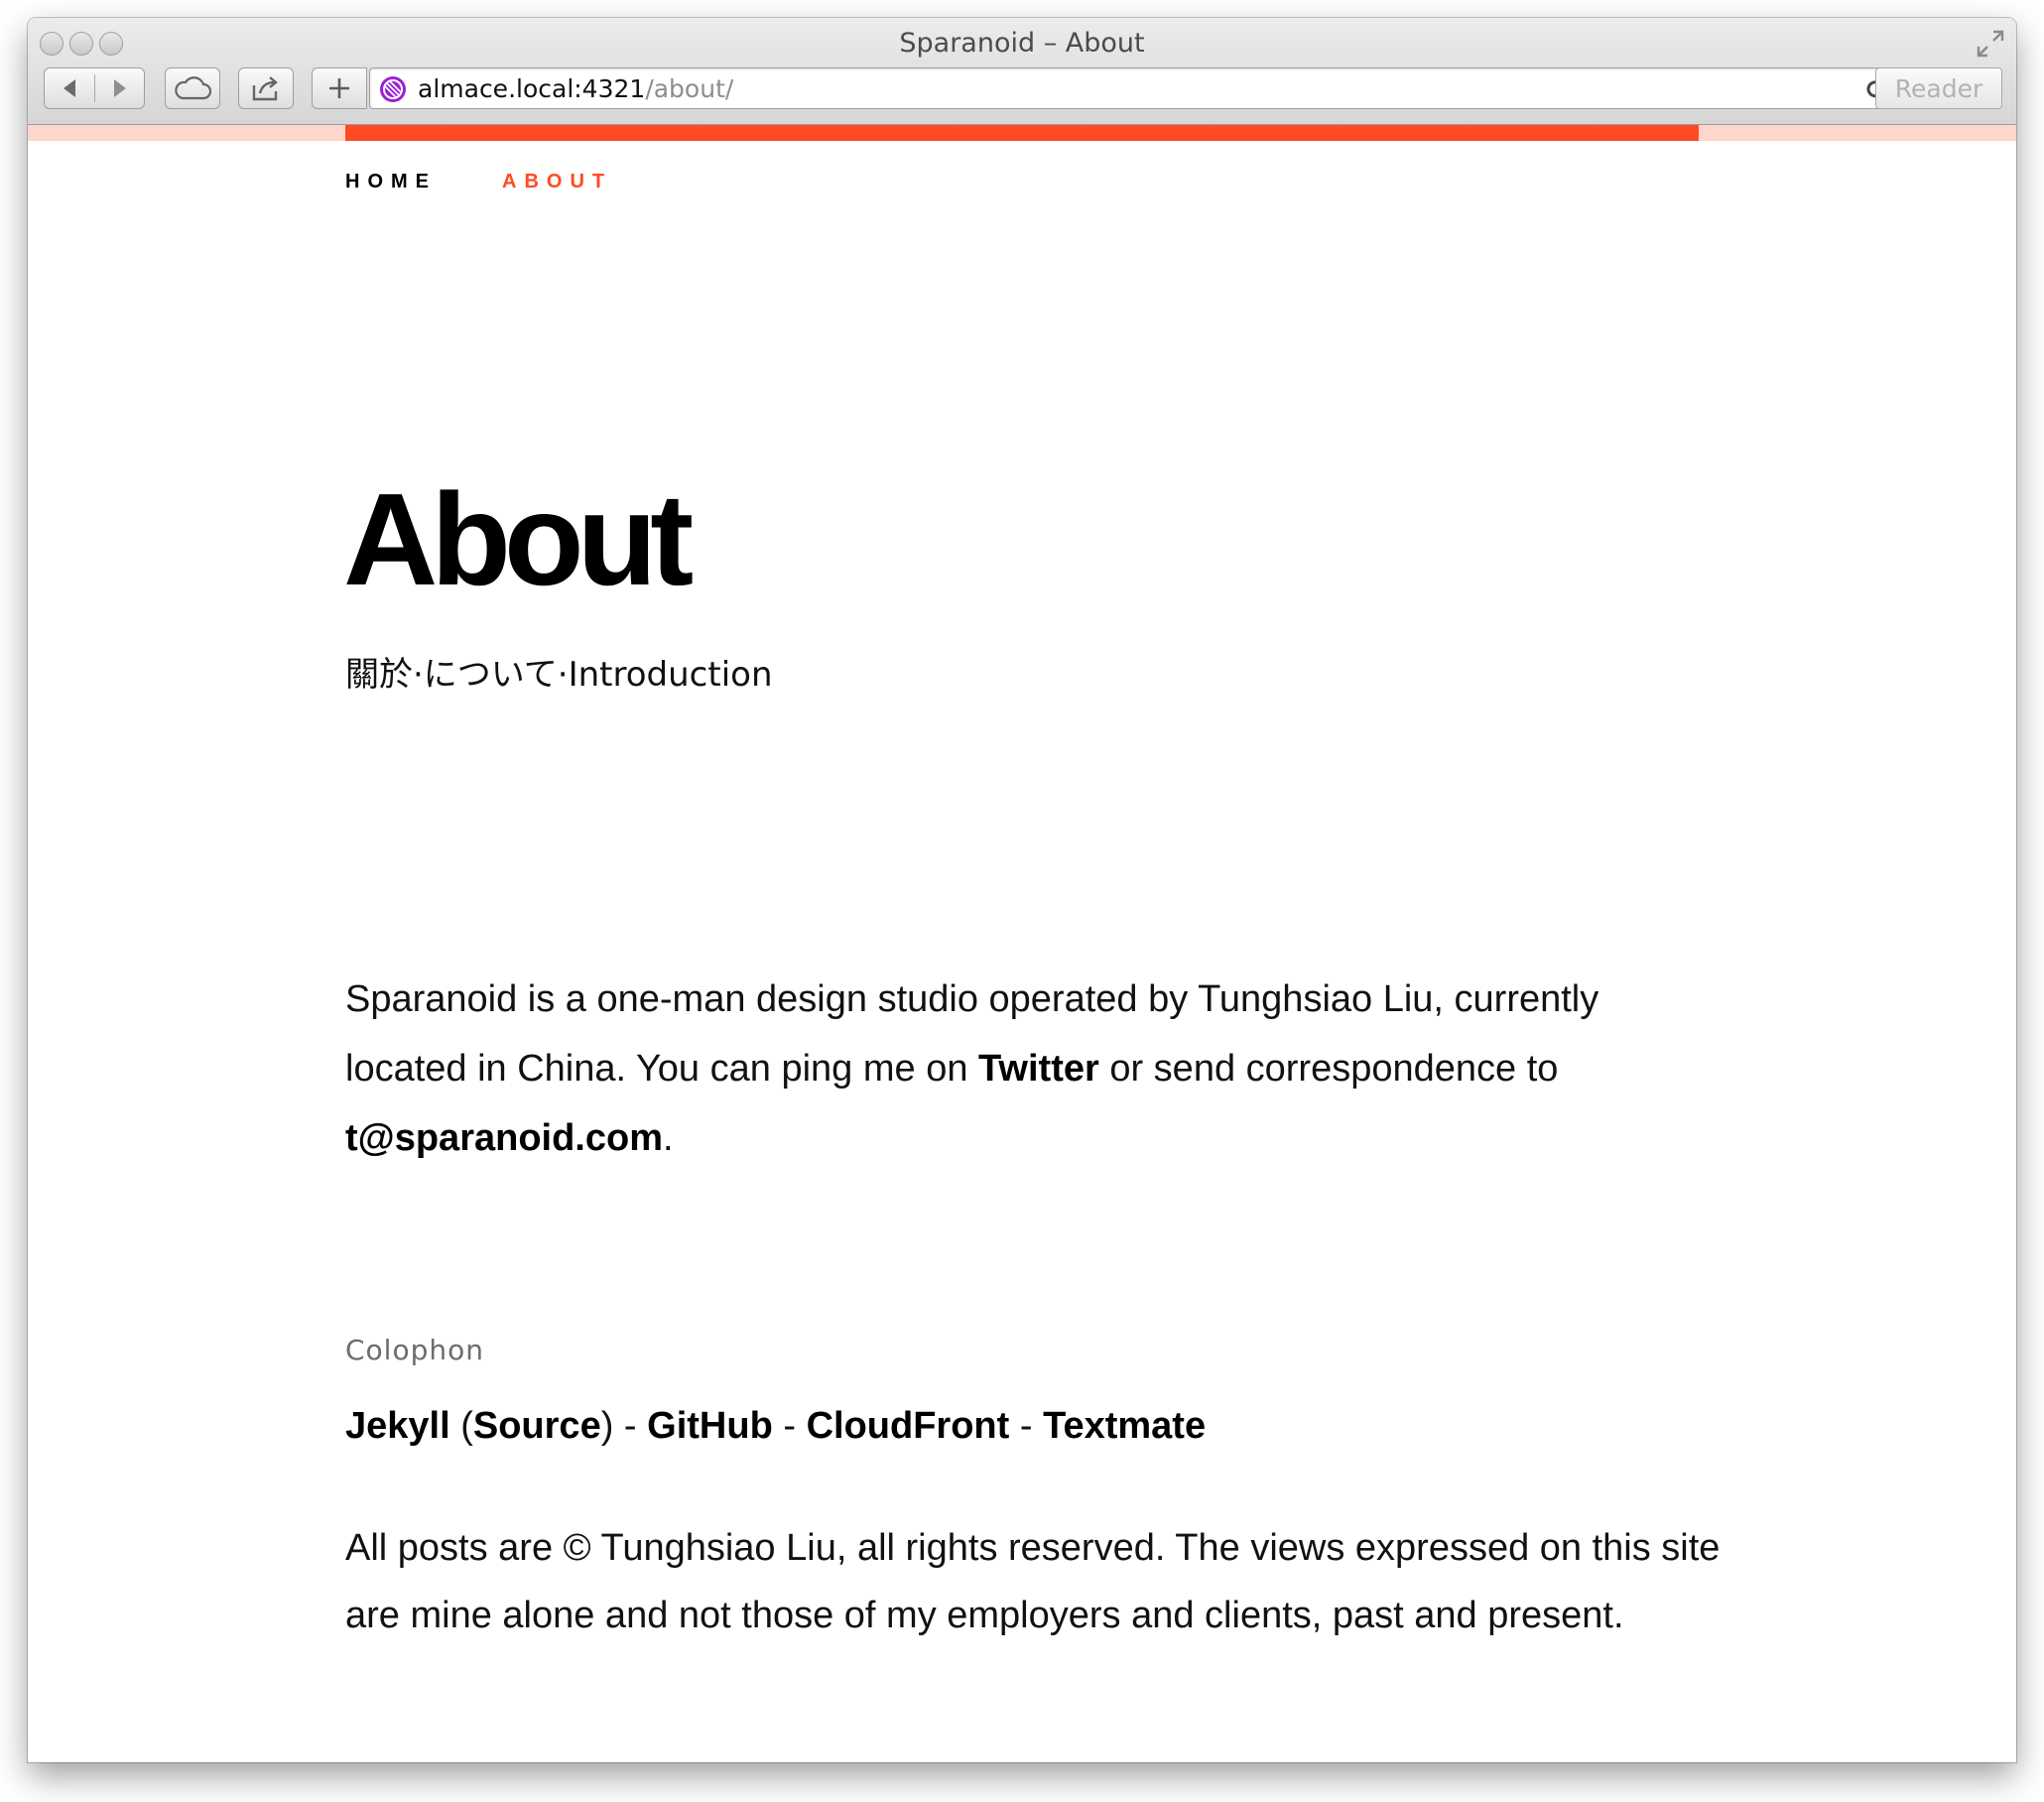 This screenshot has height=1802, width=2044. What do you see at coordinates (668, 1138) in the screenshot?
I see `intro-text-3: .` at bounding box center [668, 1138].